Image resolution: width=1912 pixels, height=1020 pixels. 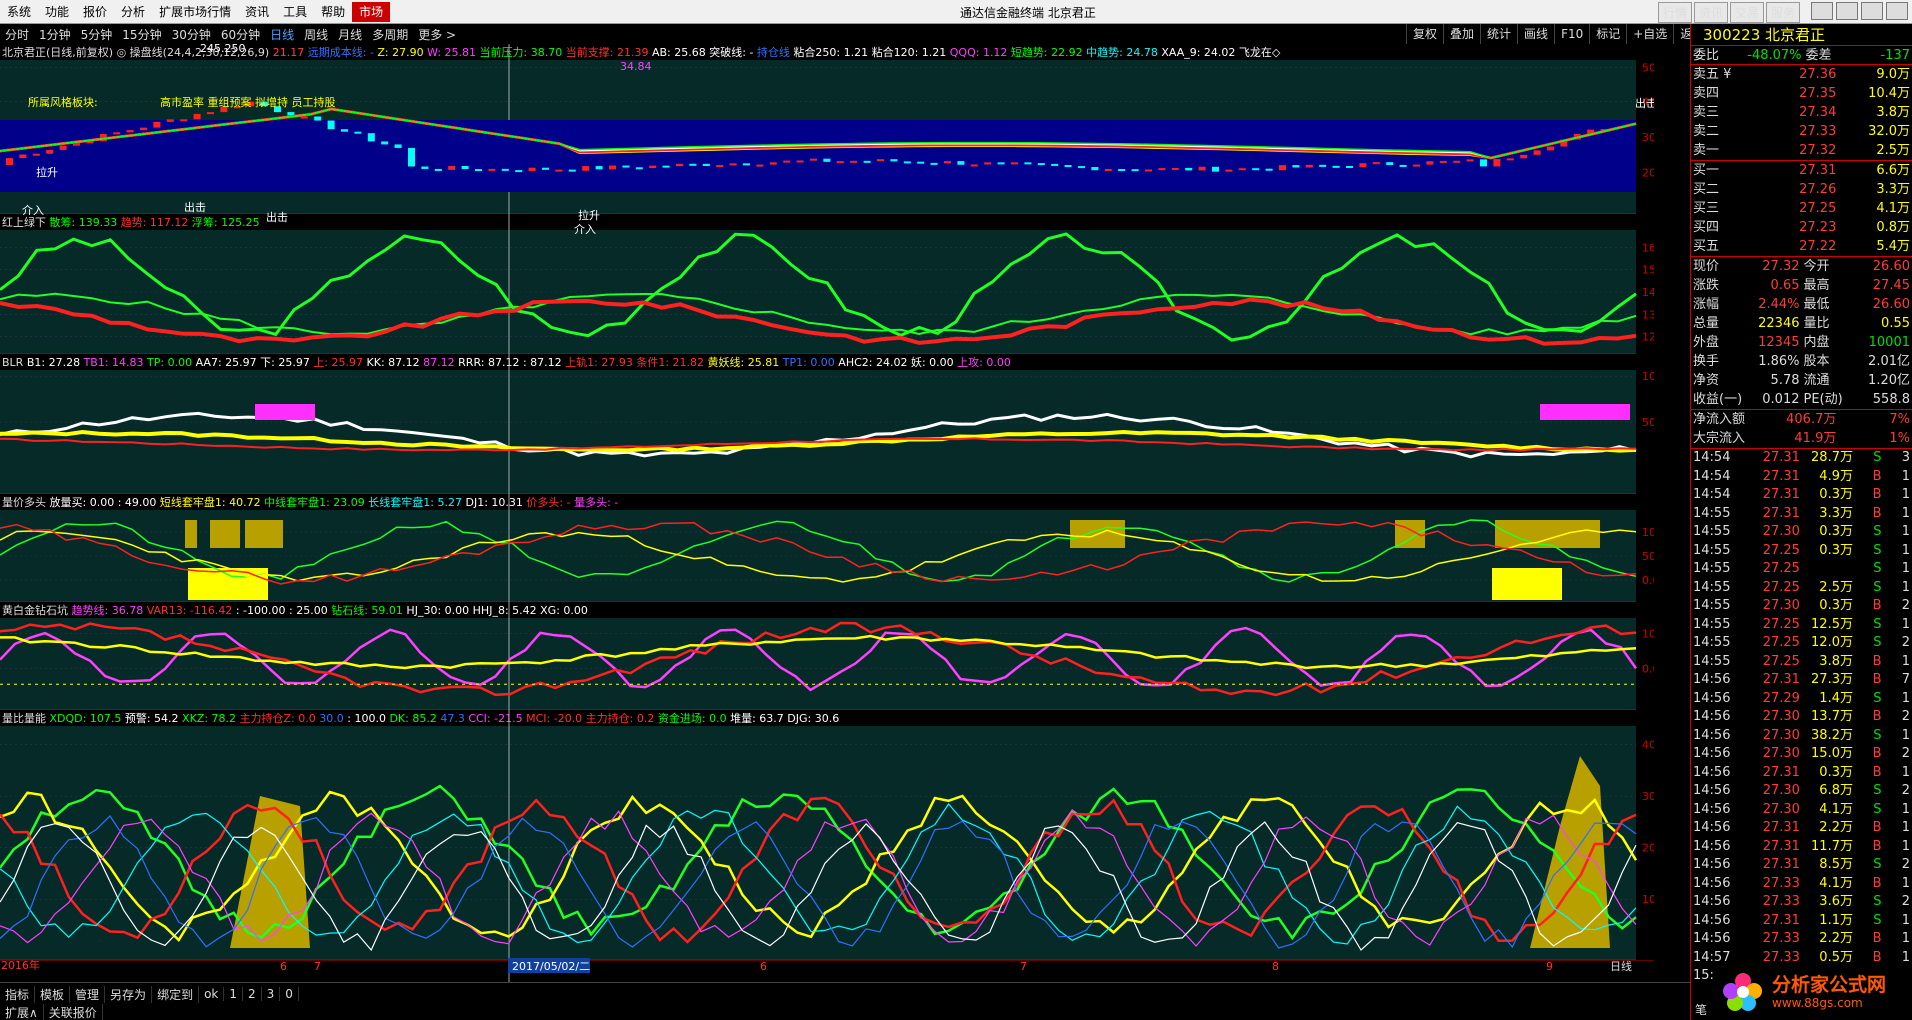 I want to click on price-band, so click(x=818, y=156).